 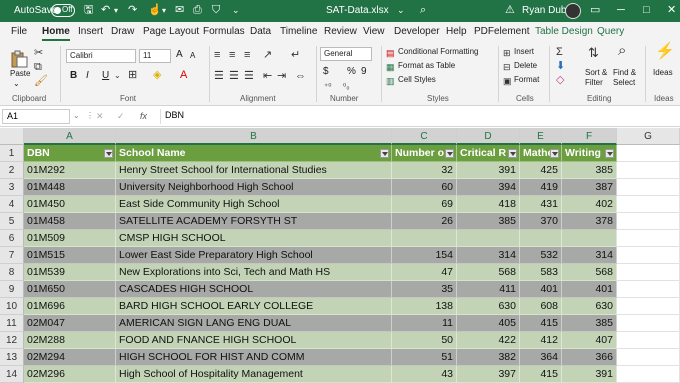 What do you see at coordinates (164, 10) in the screenshot?
I see `touch-dropdown-icon: ▾` at bounding box center [164, 10].